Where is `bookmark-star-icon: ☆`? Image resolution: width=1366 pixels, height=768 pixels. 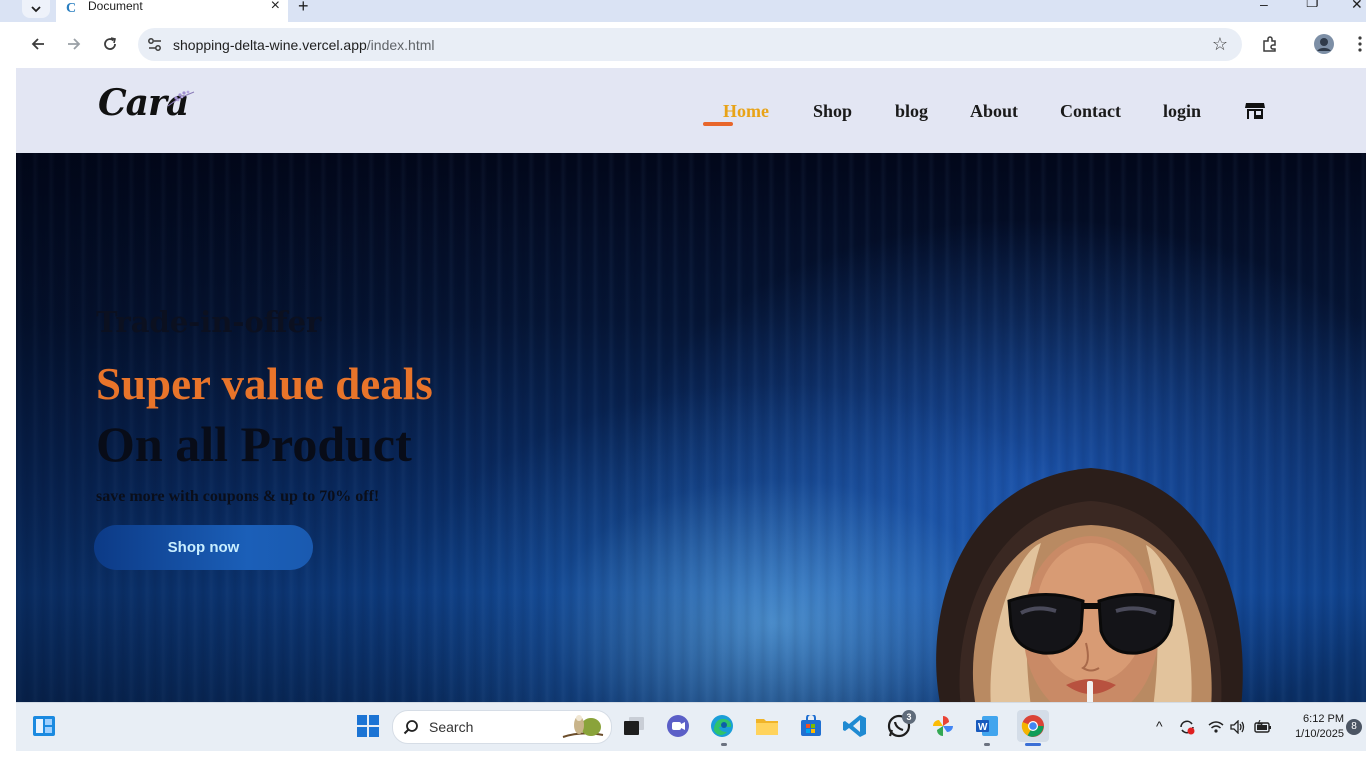
bookmark-star-icon: ☆ is located at coordinates (1220, 44).